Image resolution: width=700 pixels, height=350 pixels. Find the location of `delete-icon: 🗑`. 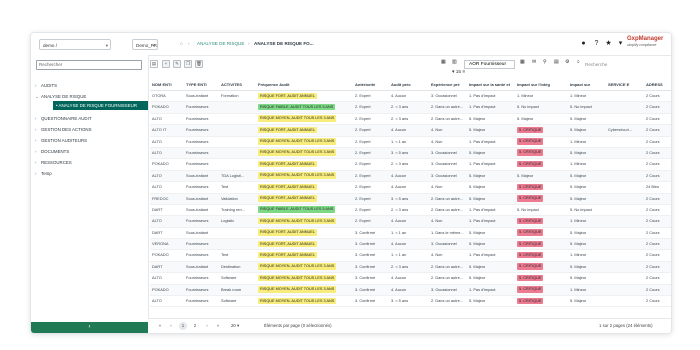

delete-icon: 🗑 is located at coordinates (199, 64).